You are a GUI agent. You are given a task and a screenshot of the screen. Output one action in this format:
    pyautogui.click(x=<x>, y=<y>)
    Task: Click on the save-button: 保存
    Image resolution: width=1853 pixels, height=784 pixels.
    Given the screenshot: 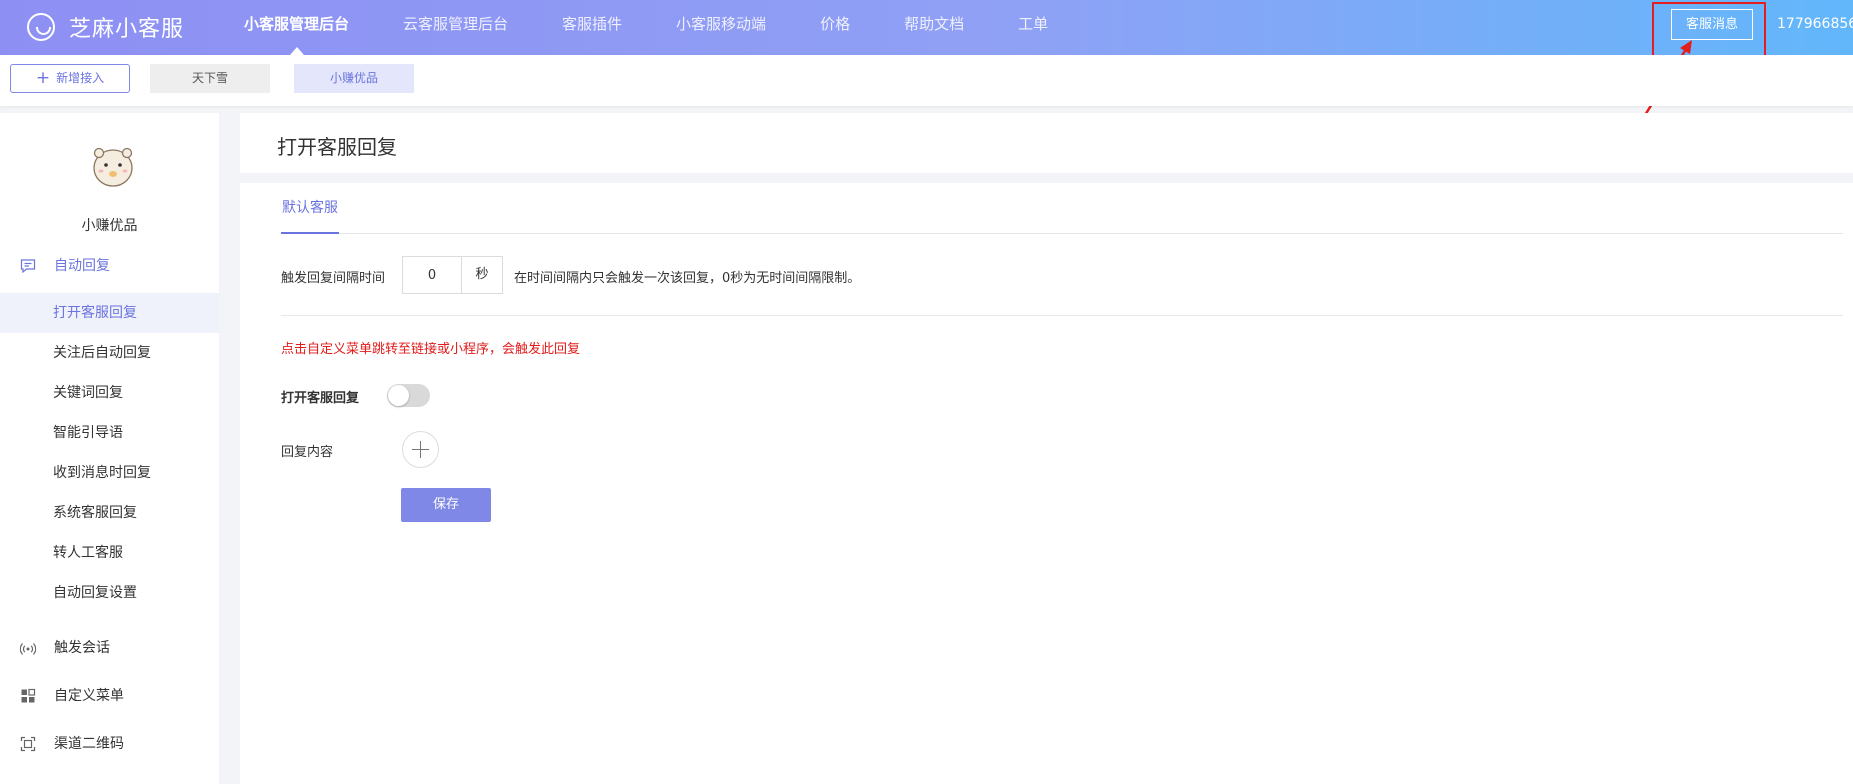 What is the action you would take?
    pyautogui.click(x=446, y=505)
    